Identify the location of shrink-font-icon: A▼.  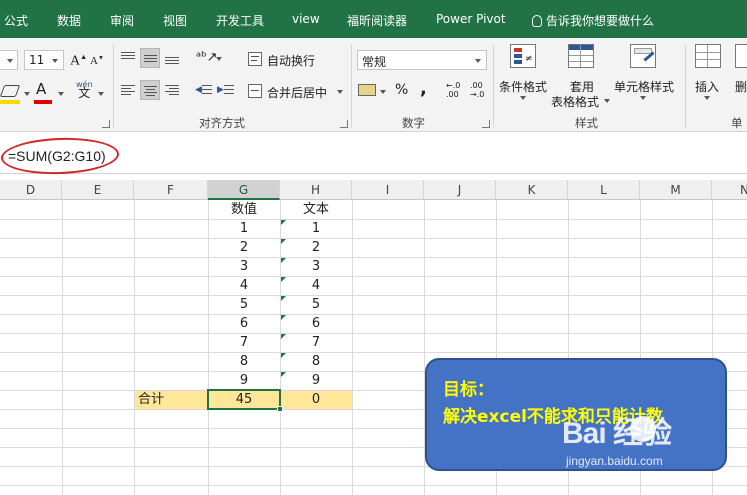
(97, 61).